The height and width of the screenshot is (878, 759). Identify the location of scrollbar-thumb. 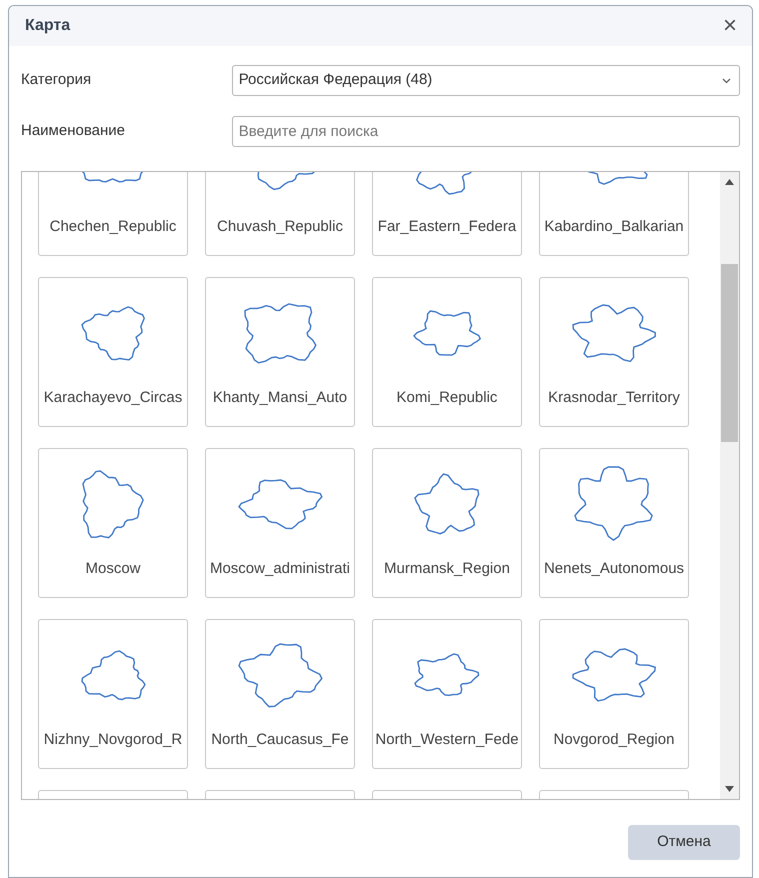
(729, 353).